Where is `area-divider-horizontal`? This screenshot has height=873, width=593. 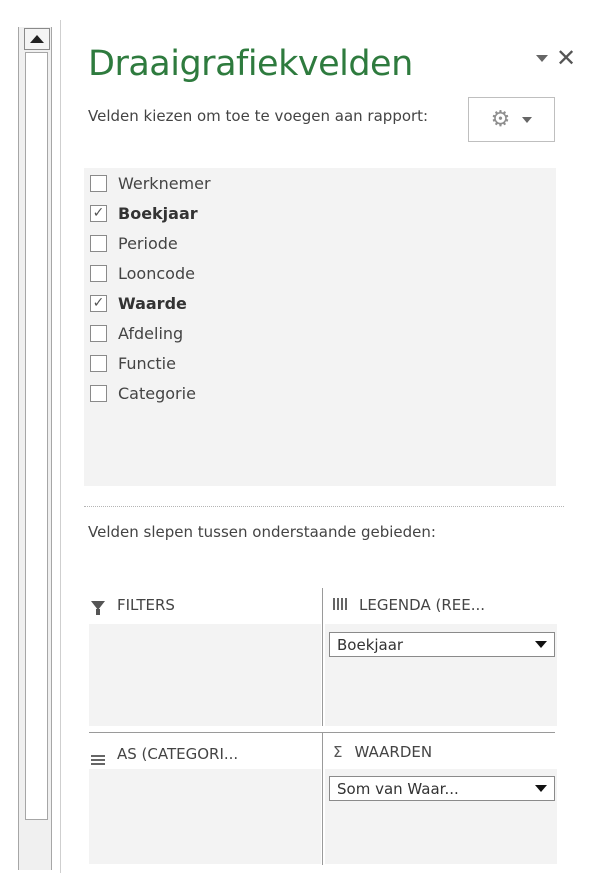
area-divider-horizontal is located at coordinates (322, 732).